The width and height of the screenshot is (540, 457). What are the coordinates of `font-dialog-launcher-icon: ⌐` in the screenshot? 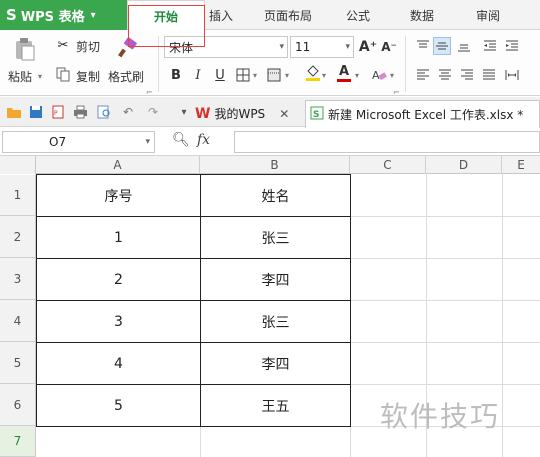 It's located at (396, 92).